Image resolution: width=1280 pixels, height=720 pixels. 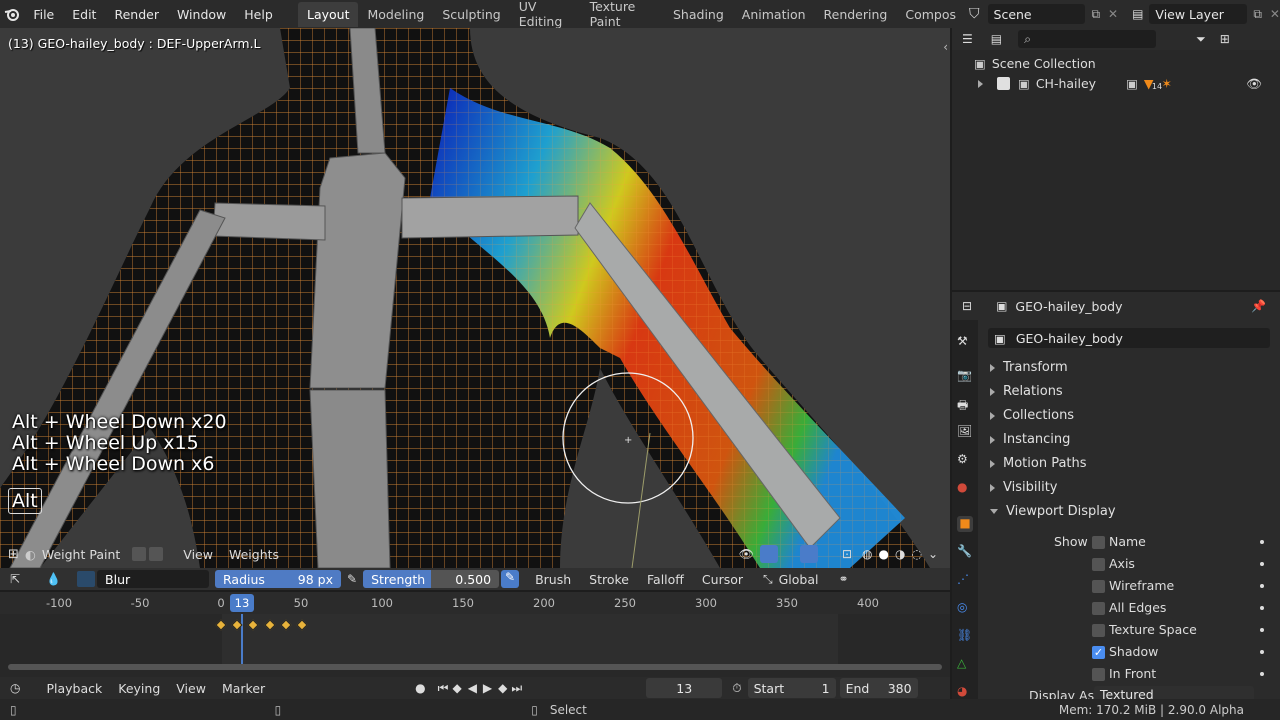 What do you see at coordinates (1053, 511) in the screenshot?
I see `section-viewport-display: Viewport Display` at bounding box center [1053, 511].